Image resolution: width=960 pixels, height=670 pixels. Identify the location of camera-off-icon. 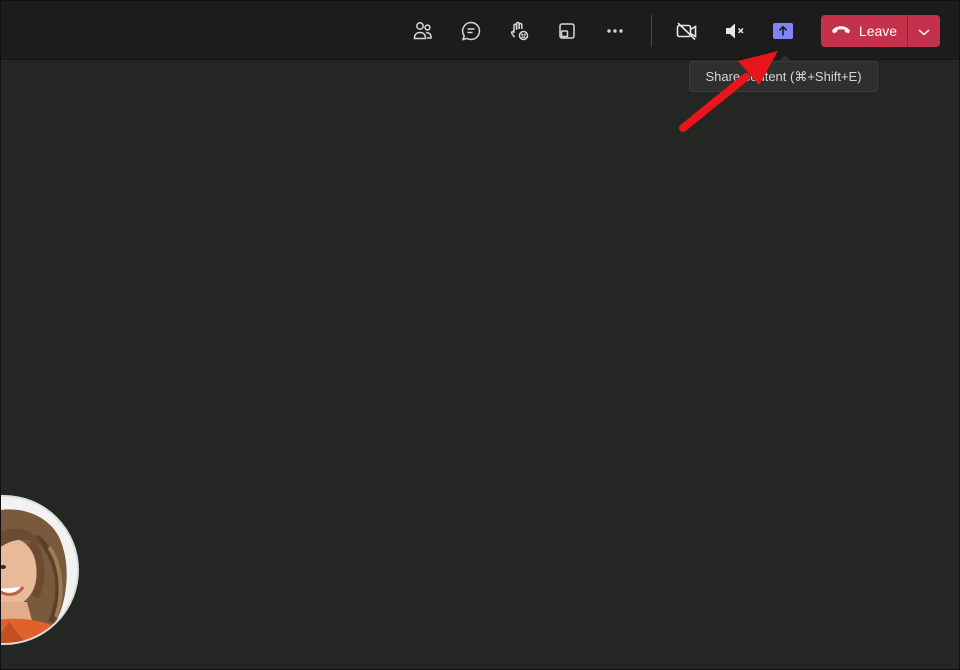
(687, 31).